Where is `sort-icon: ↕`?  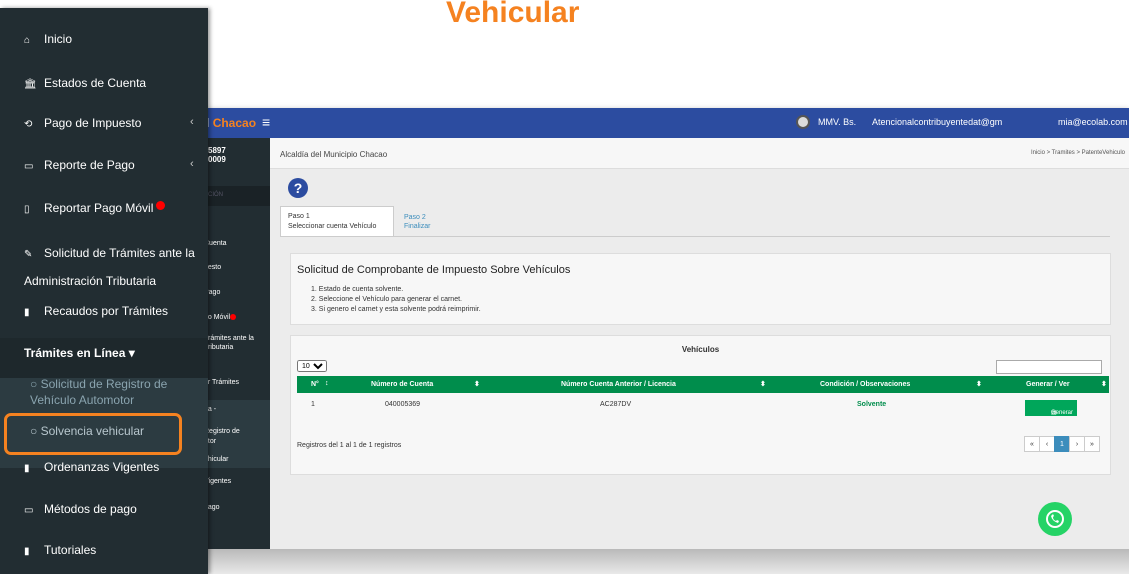
sort-icon: ↕ is located at coordinates (327, 383).